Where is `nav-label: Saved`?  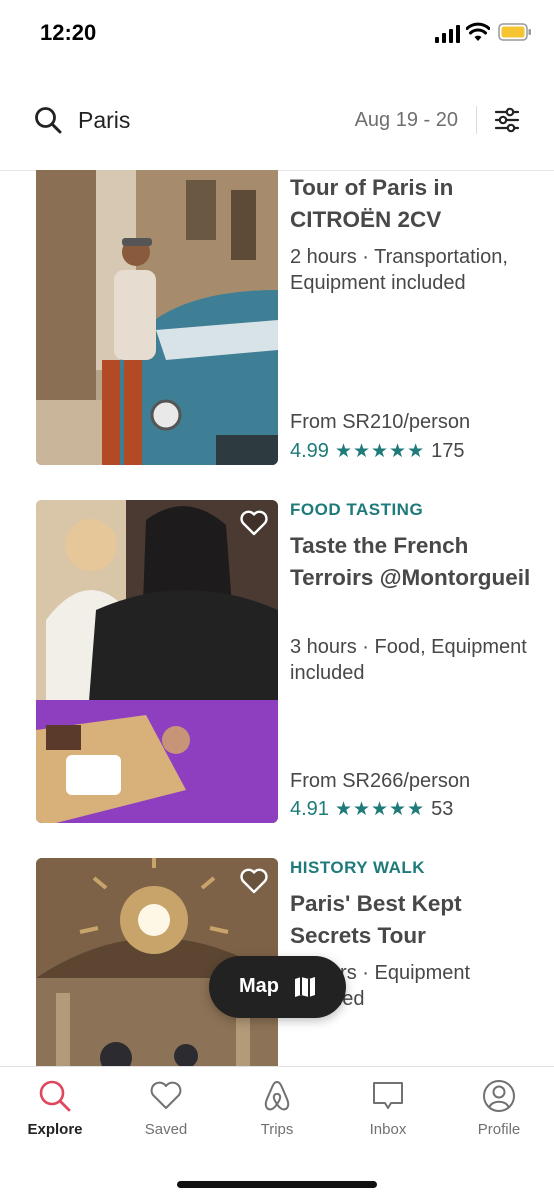 nav-label: Saved is located at coordinates (166, 1129).